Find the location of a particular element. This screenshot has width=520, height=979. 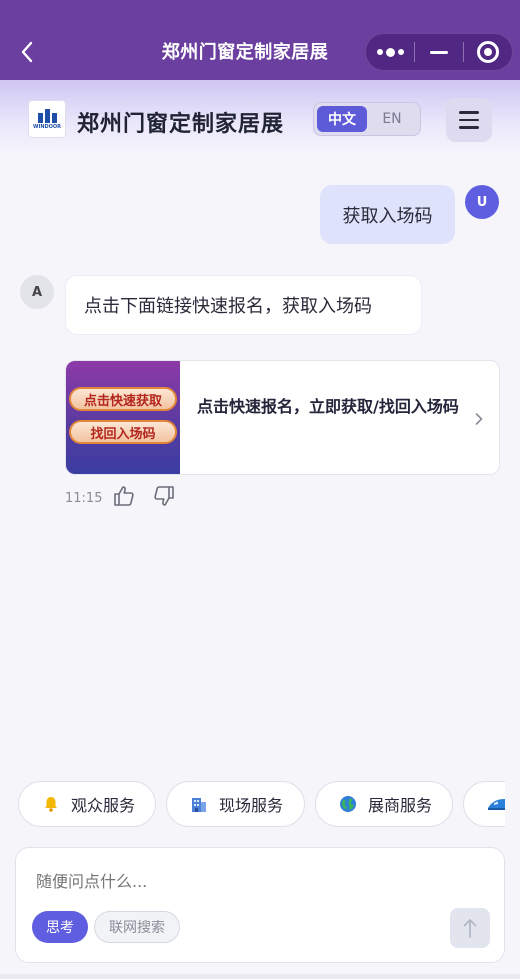

chip-label: 现场服务 is located at coordinates (251, 805).